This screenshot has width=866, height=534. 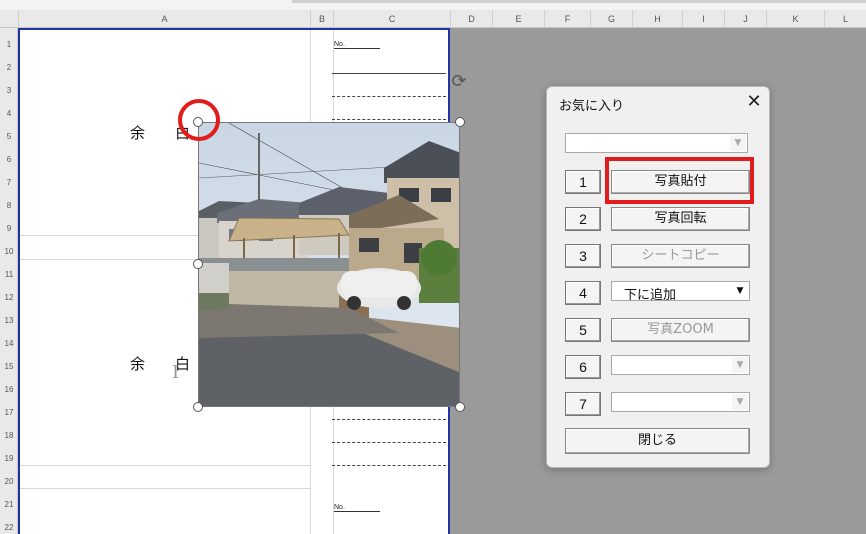 What do you see at coordinates (9, 90) in the screenshot?
I see `row-header: 3` at bounding box center [9, 90].